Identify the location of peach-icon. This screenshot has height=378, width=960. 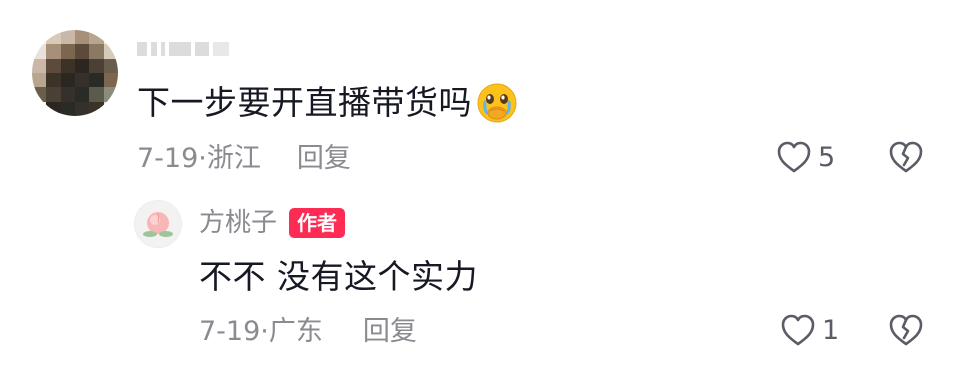
(158, 224).